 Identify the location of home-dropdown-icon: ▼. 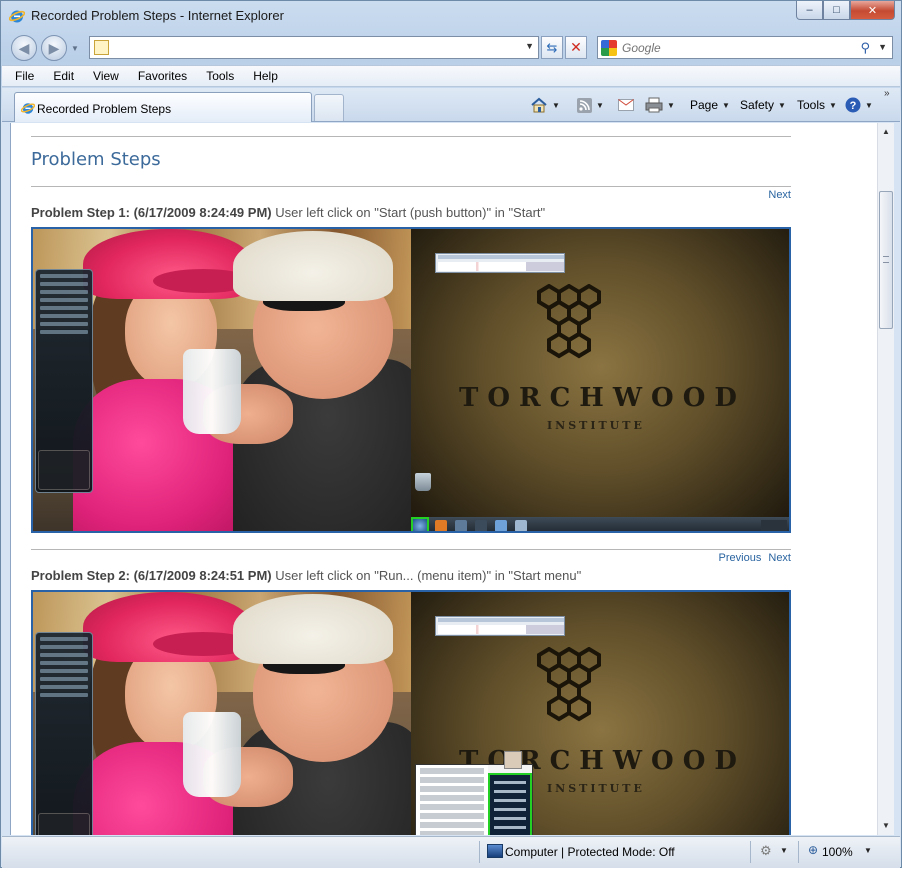
(556, 105).